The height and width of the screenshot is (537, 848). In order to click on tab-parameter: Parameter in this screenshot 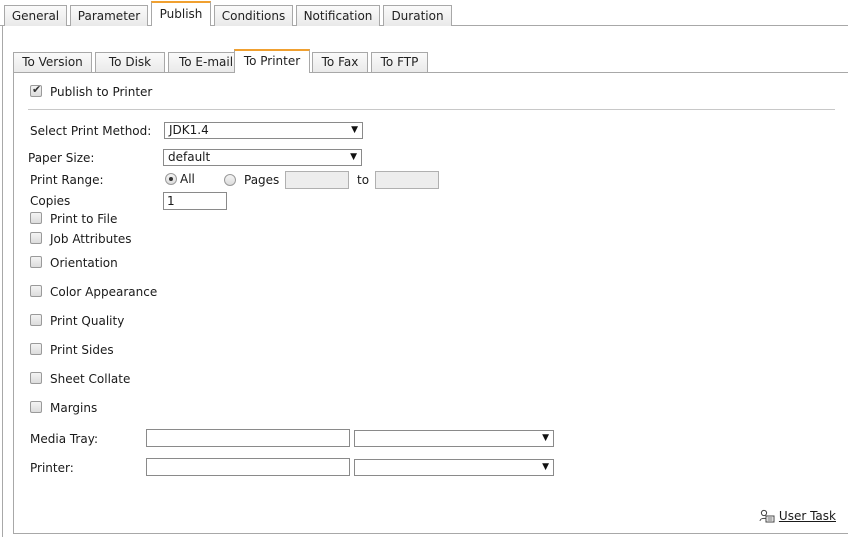, I will do `click(109, 15)`.